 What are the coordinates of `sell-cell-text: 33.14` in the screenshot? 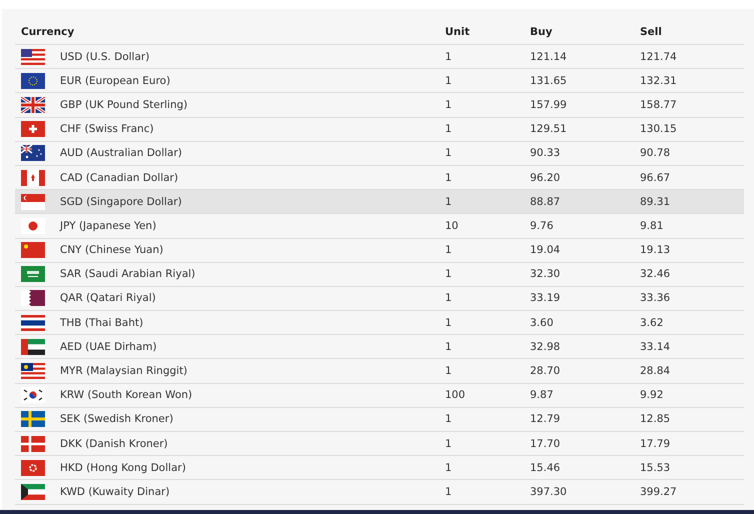 It's located at (656, 346).